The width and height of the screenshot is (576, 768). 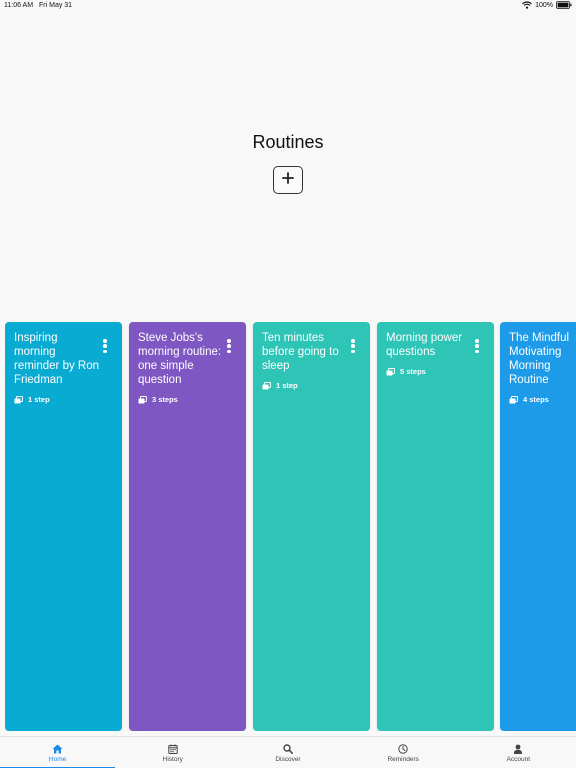 I want to click on tab-home: Home, so click(x=58, y=752).